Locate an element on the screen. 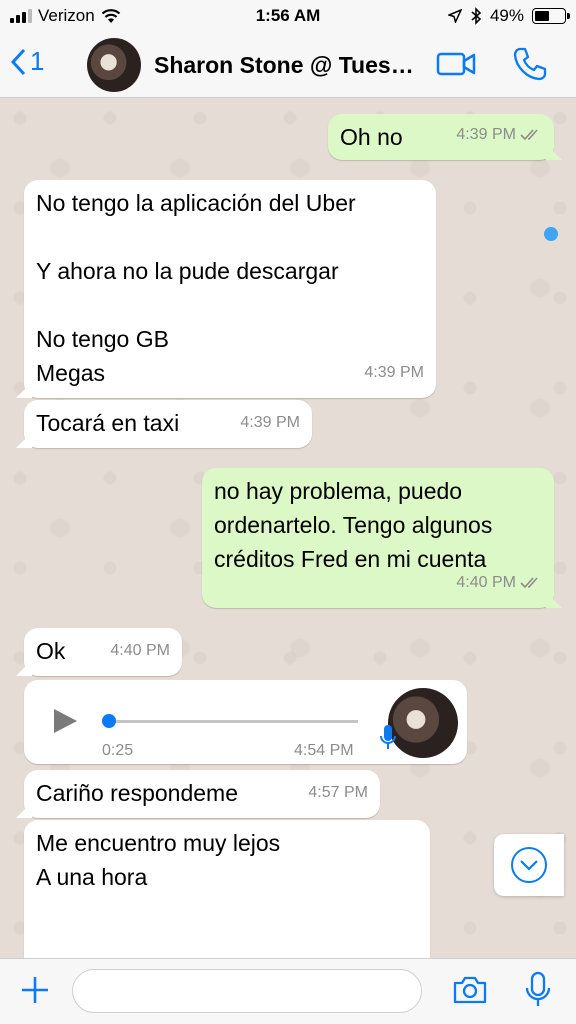 The width and height of the screenshot is (576, 1024). message-bubble-incoming: Me encuentro muy lejos A una hora is located at coordinates (227, 889).